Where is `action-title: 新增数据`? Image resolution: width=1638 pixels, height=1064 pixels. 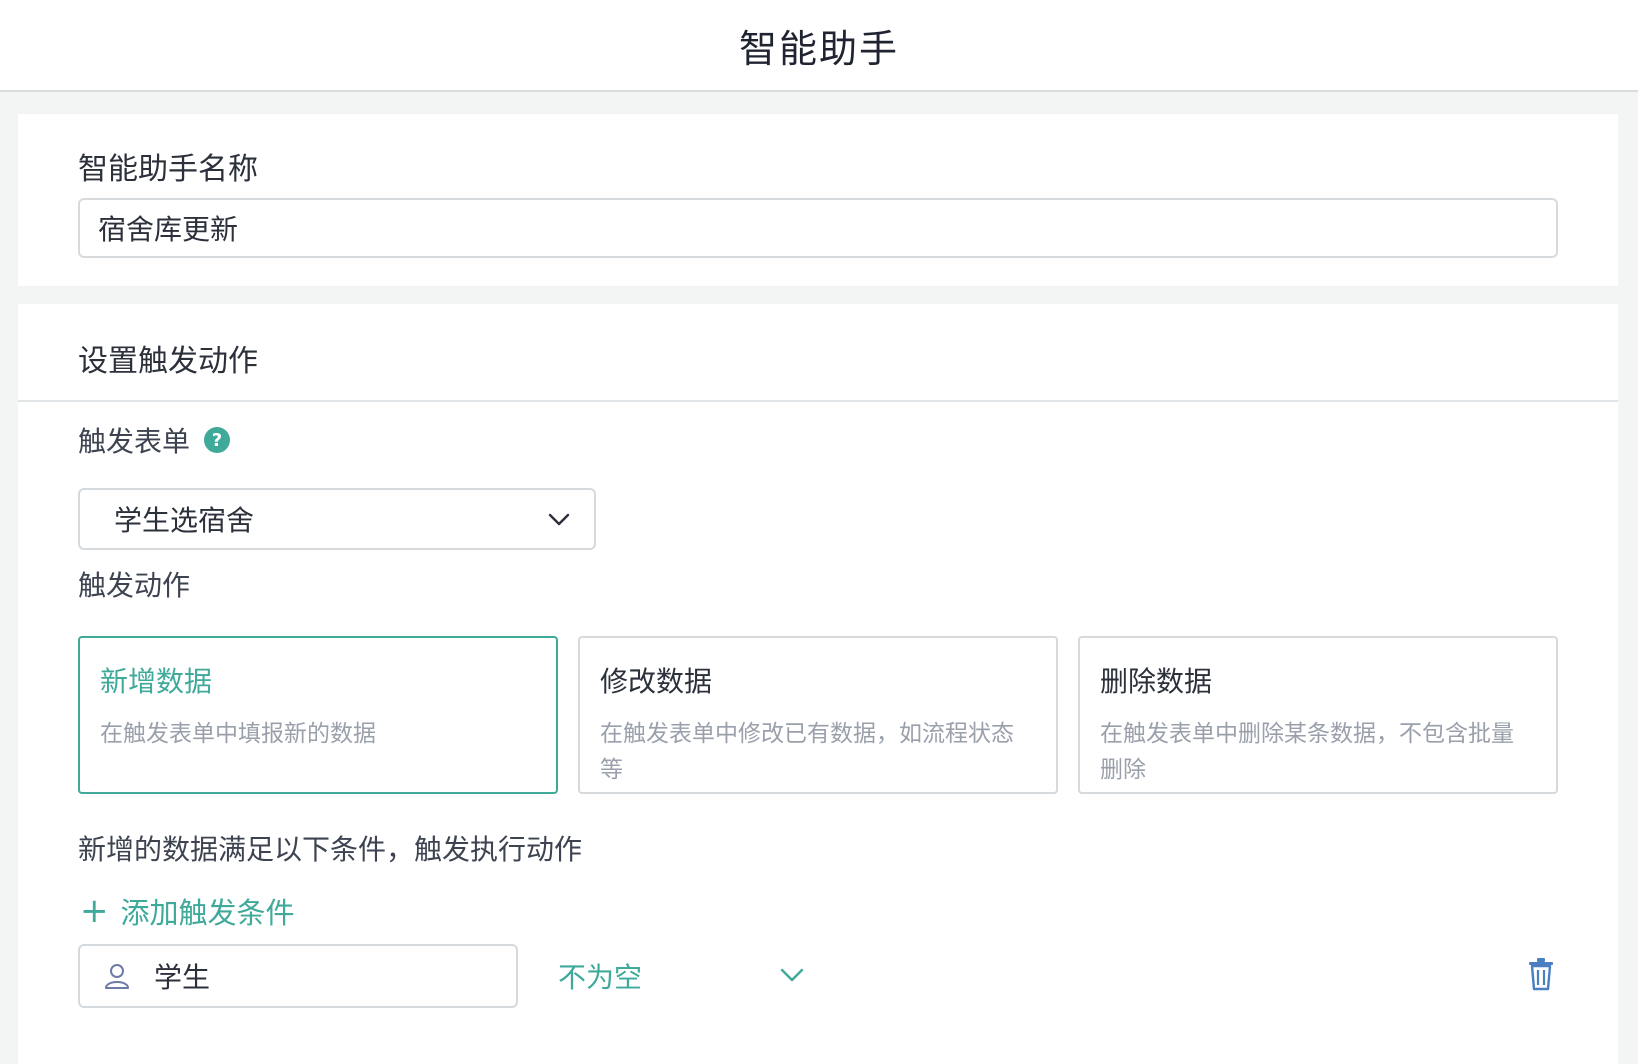
action-title: 新增数据 is located at coordinates (156, 681).